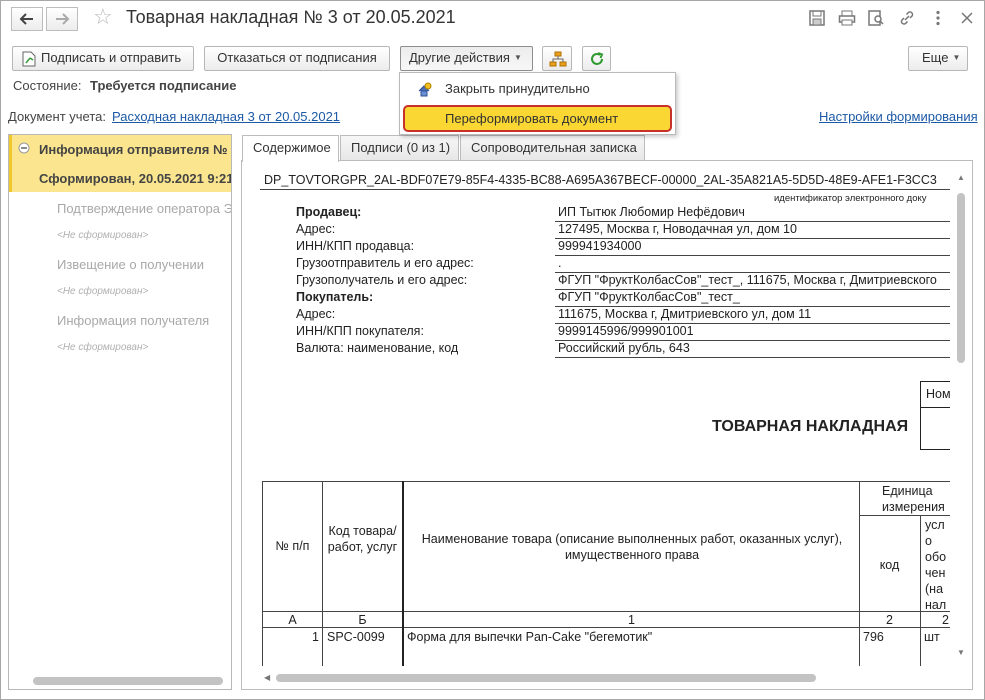 This screenshot has height=700, width=985. What do you see at coordinates (133, 149) in the screenshot?
I see `tree-selected-title: Информация отправителя №` at bounding box center [133, 149].